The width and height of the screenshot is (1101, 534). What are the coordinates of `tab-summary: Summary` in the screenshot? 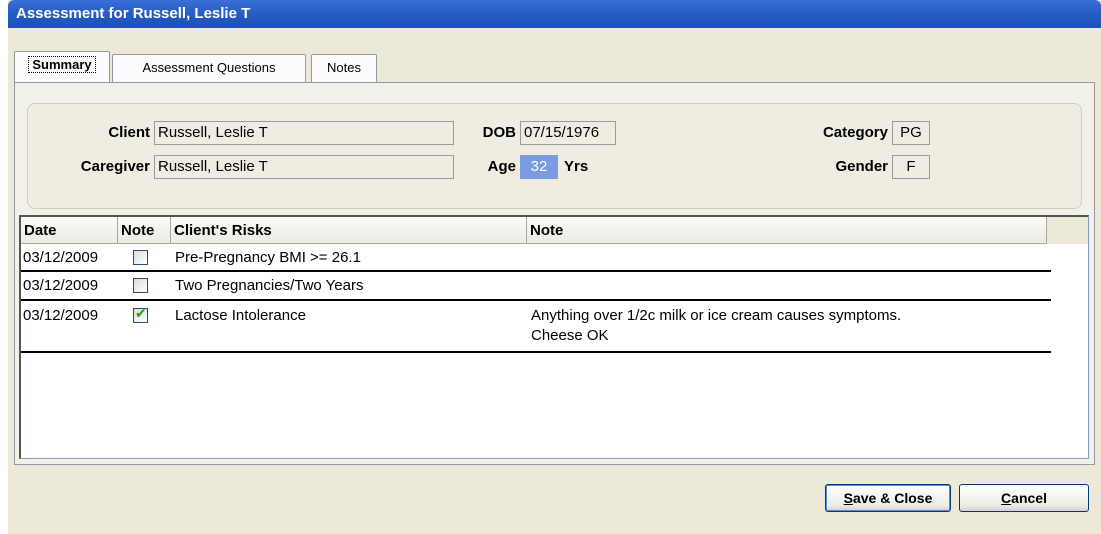 It's located at (62, 66).